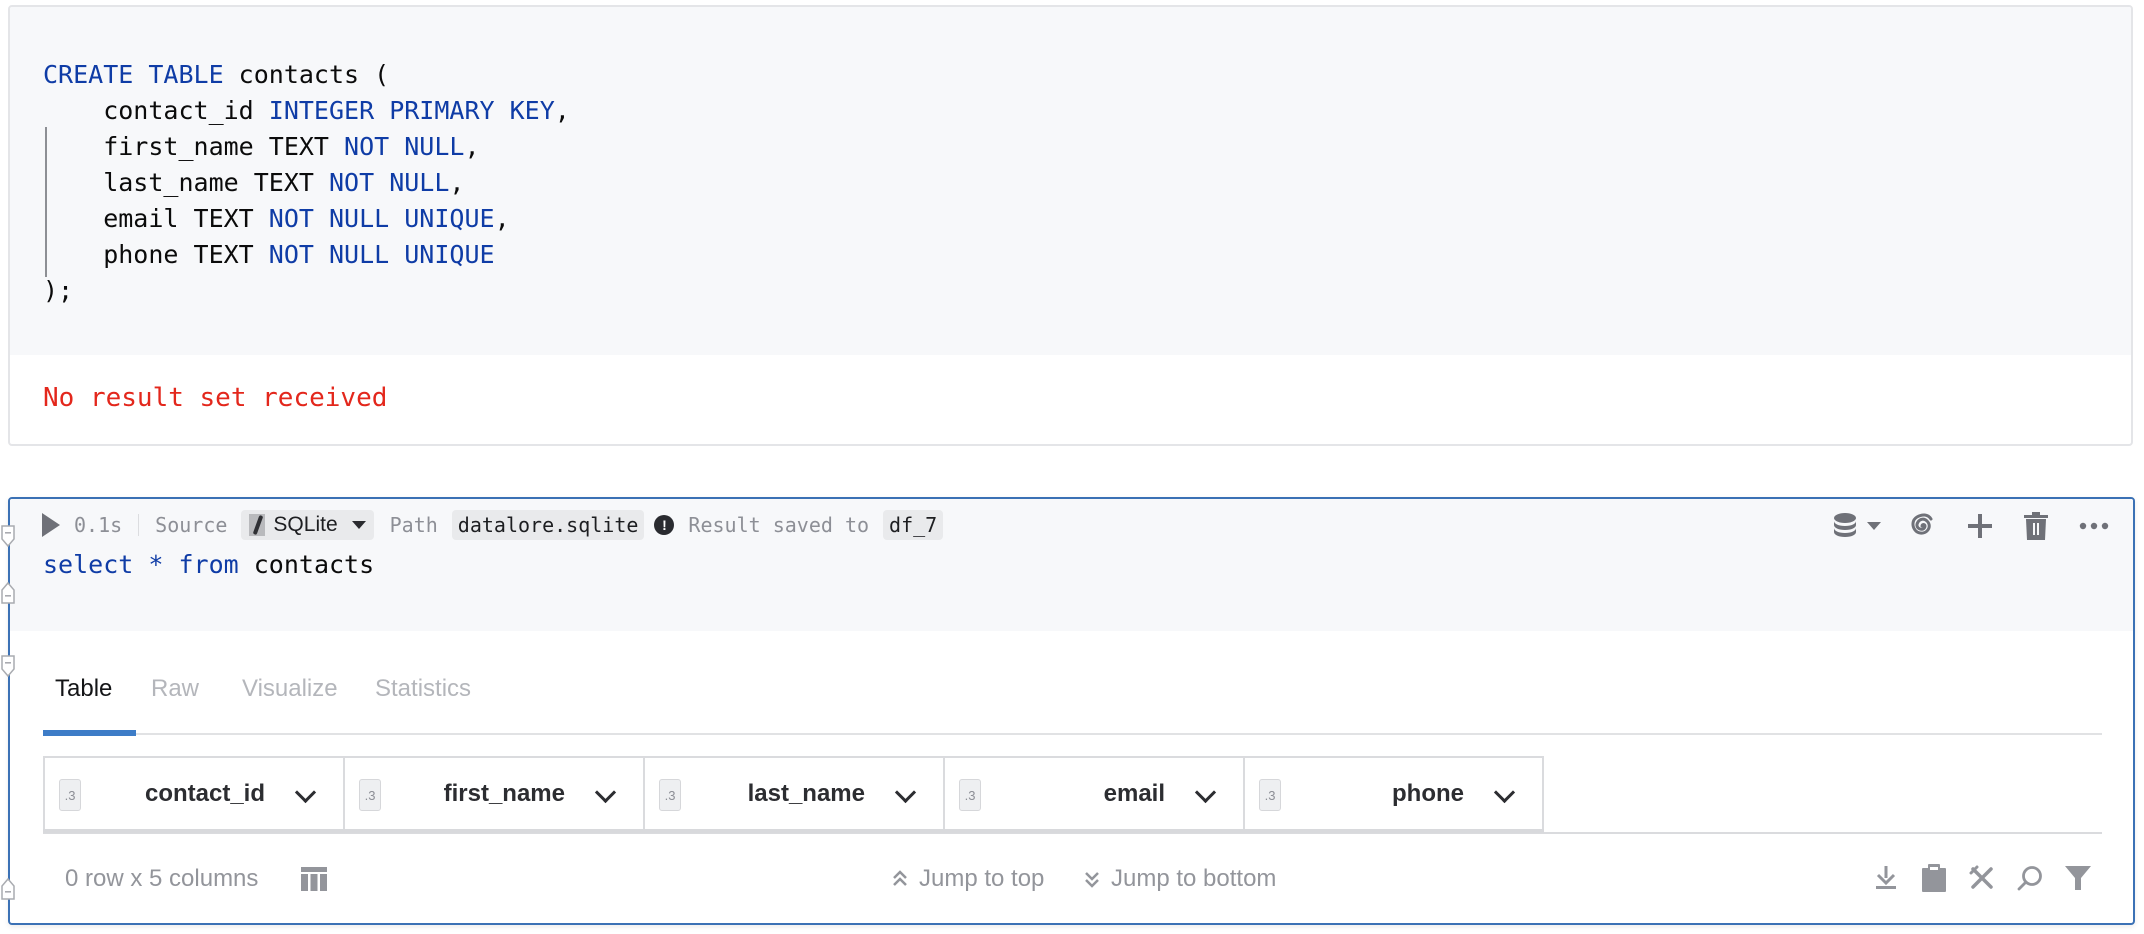 This screenshot has height=934, width=2144. Describe the element at coordinates (204, 793) in the screenshot. I see `column-name: contact_id` at that location.